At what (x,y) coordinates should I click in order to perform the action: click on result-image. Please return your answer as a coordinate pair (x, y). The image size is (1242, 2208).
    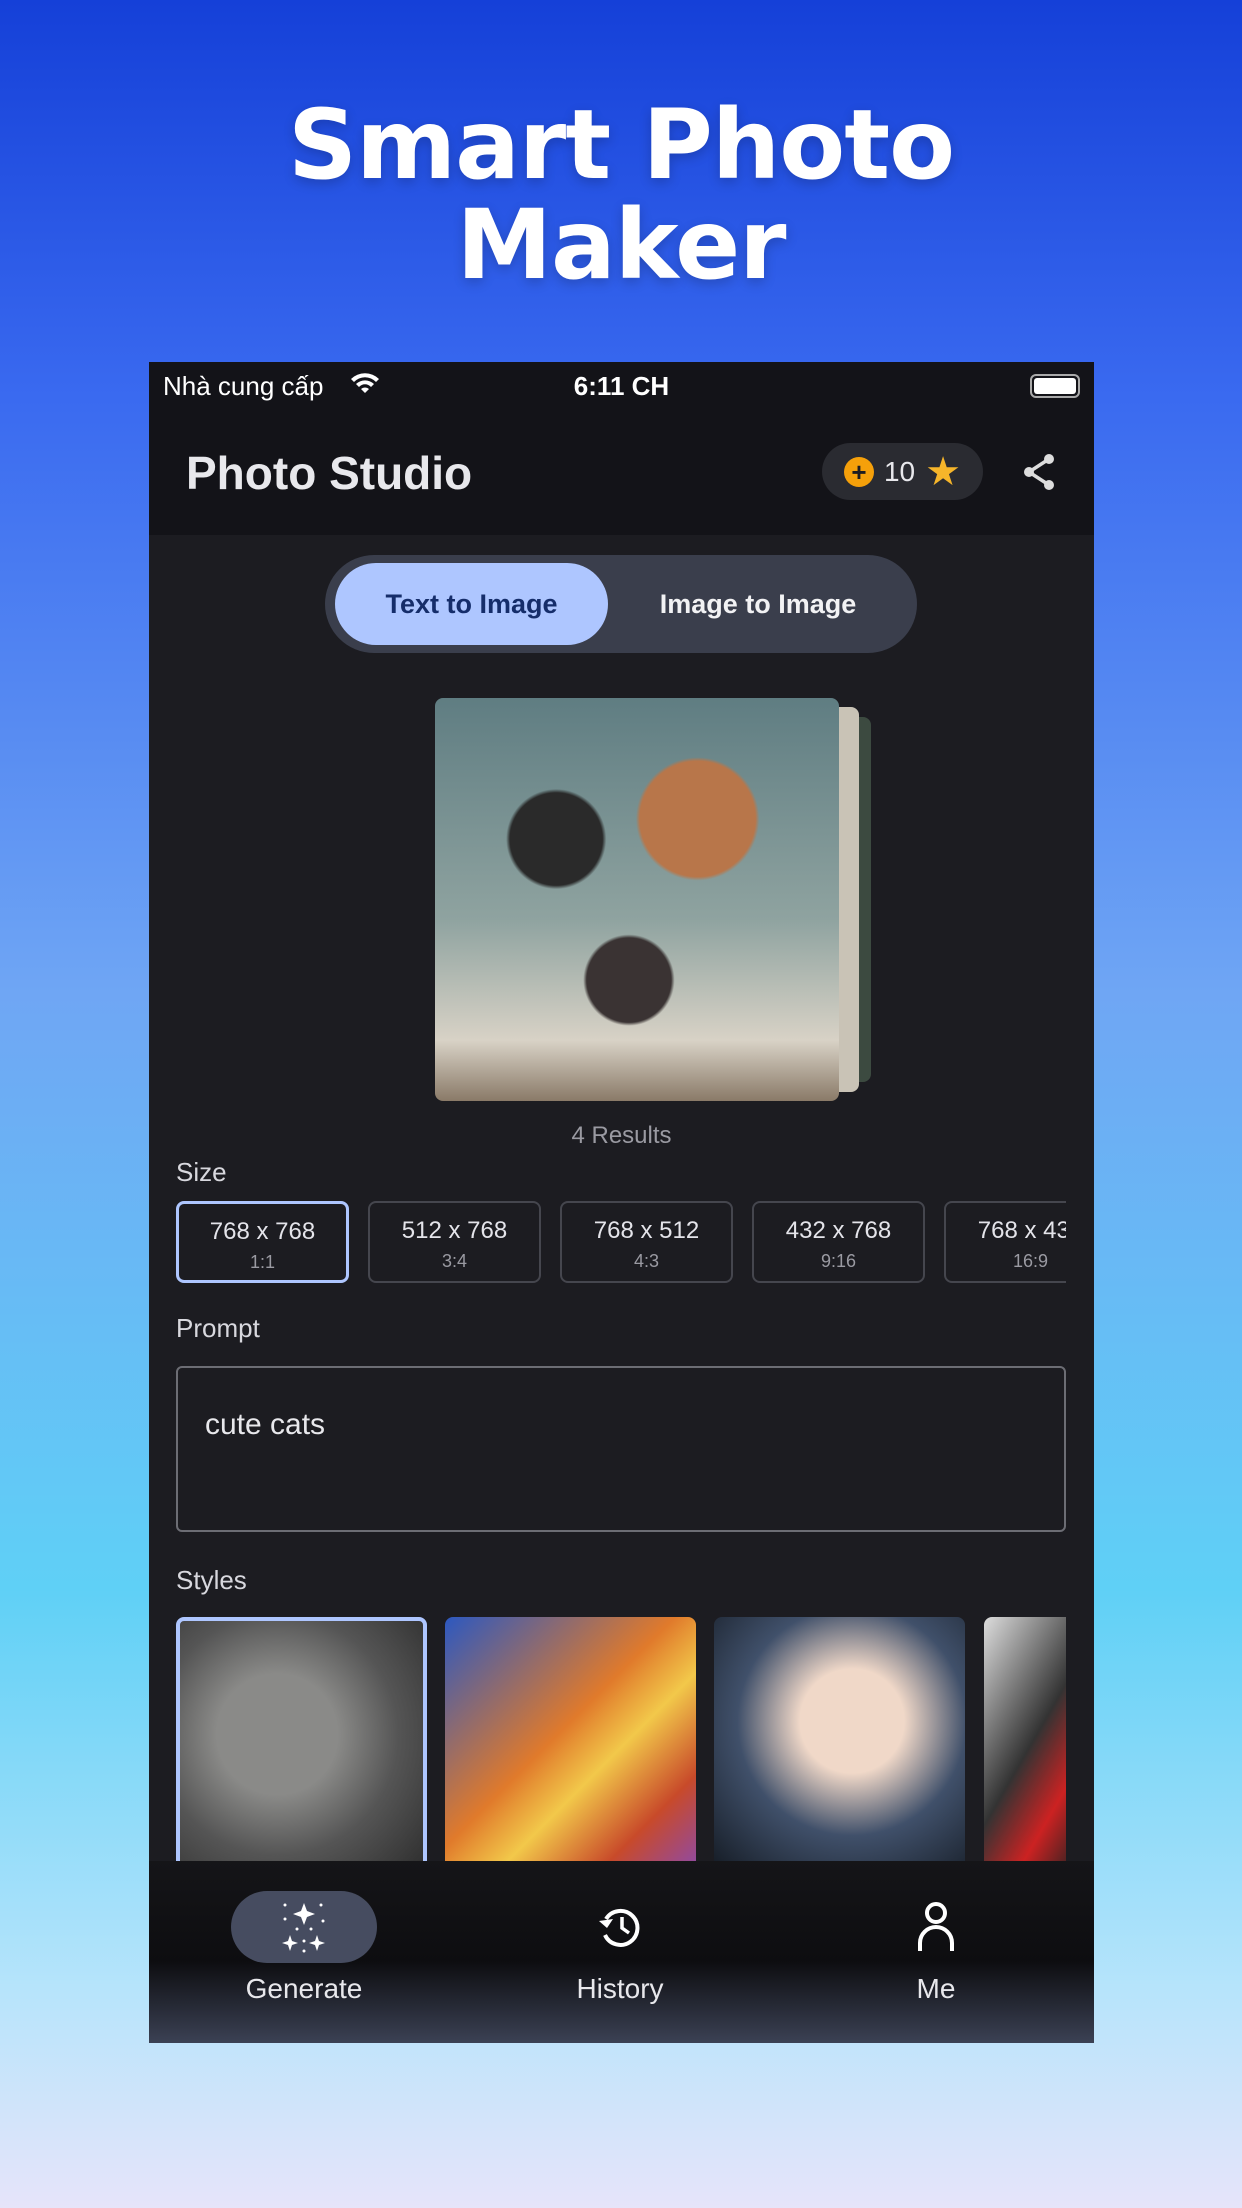
    Looking at the image, I should click on (637, 899).